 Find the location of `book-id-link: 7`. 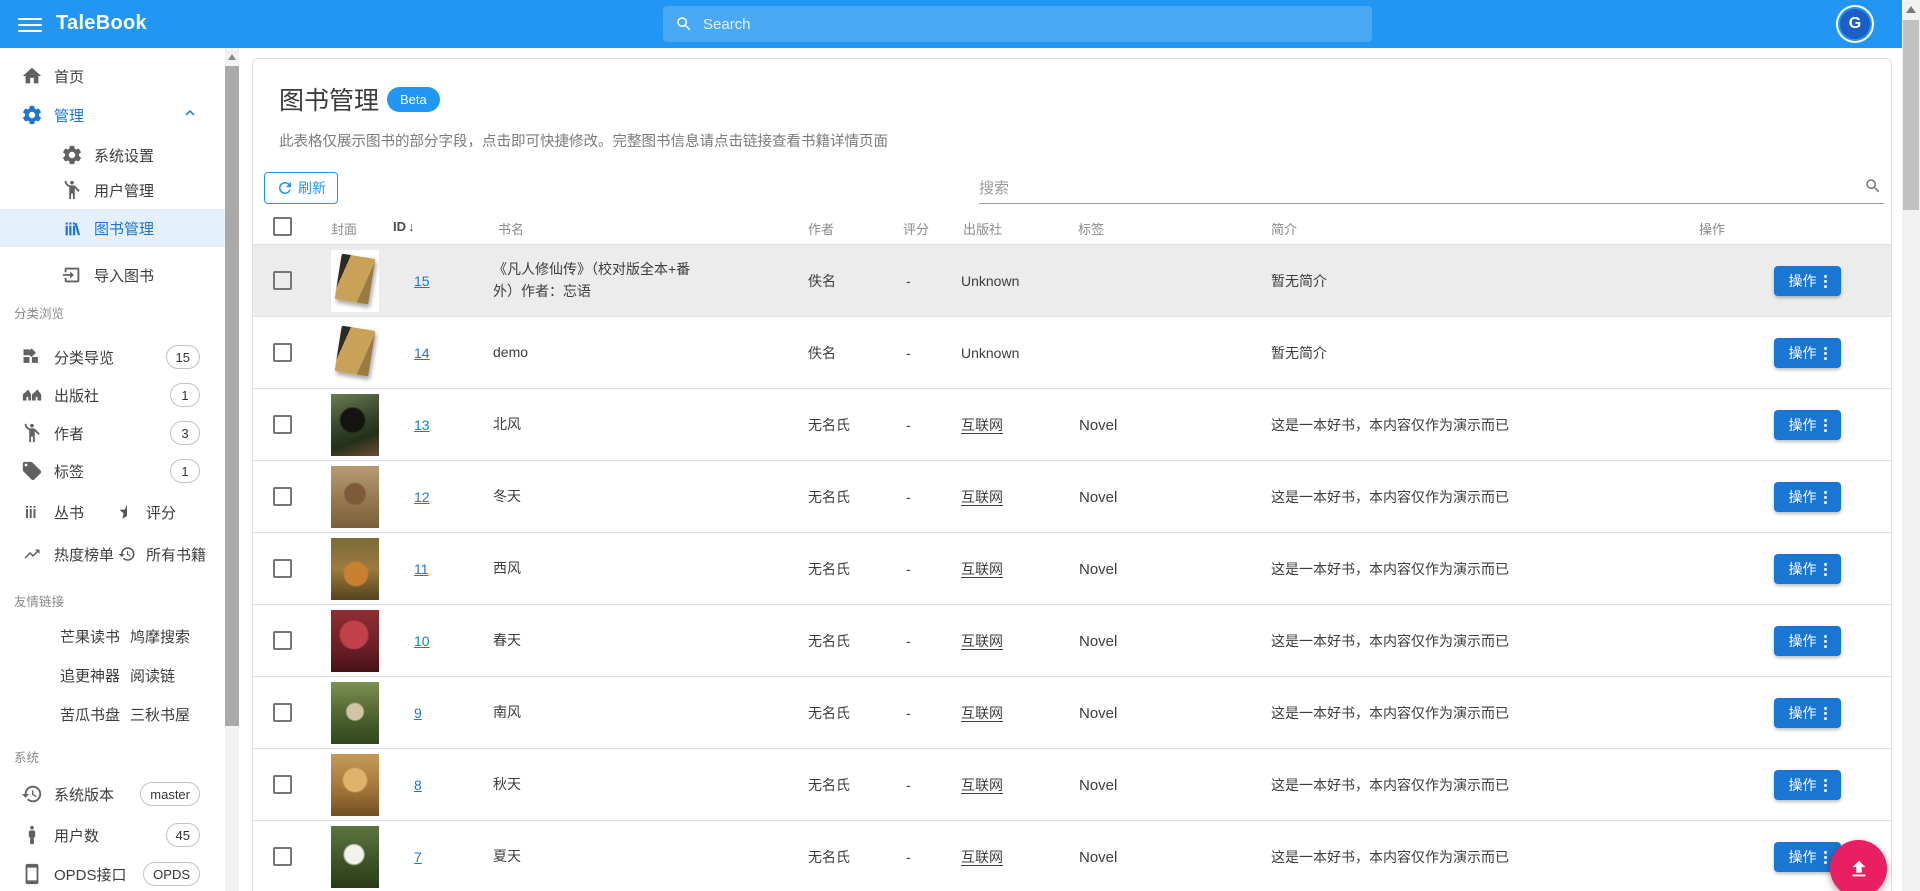

book-id-link: 7 is located at coordinates (418, 857).